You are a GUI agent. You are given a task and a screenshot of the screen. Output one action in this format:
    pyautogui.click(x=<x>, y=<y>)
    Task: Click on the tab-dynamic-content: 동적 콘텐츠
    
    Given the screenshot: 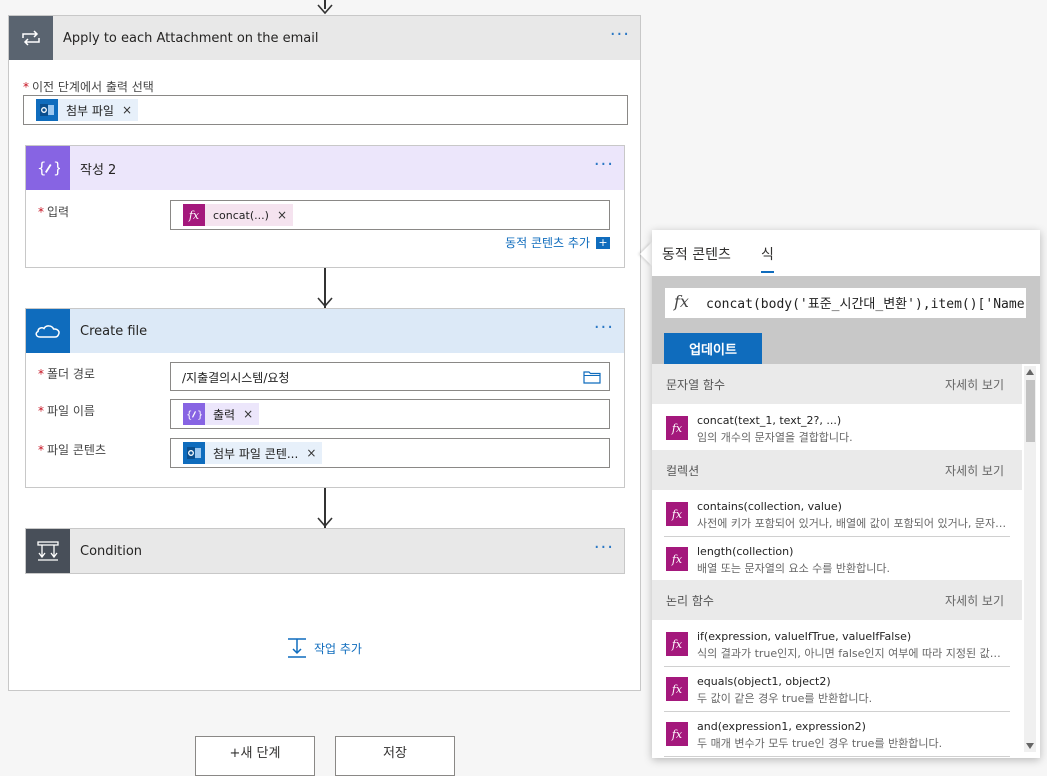 What is the action you would take?
    pyautogui.click(x=696, y=254)
    